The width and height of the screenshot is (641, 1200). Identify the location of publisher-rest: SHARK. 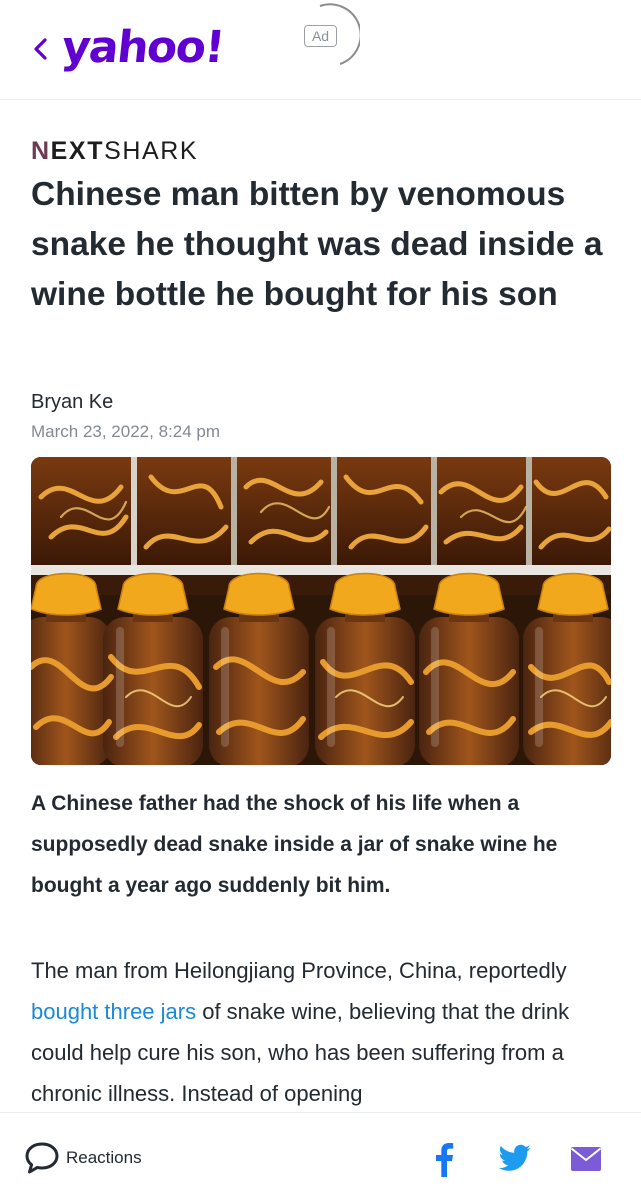
(151, 151).